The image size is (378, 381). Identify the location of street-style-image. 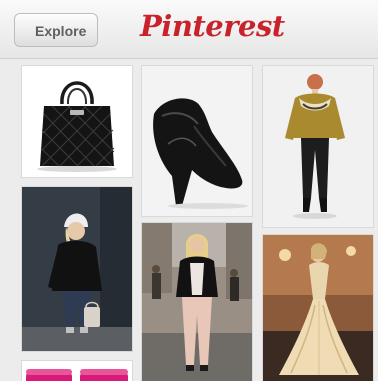
(77, 269).